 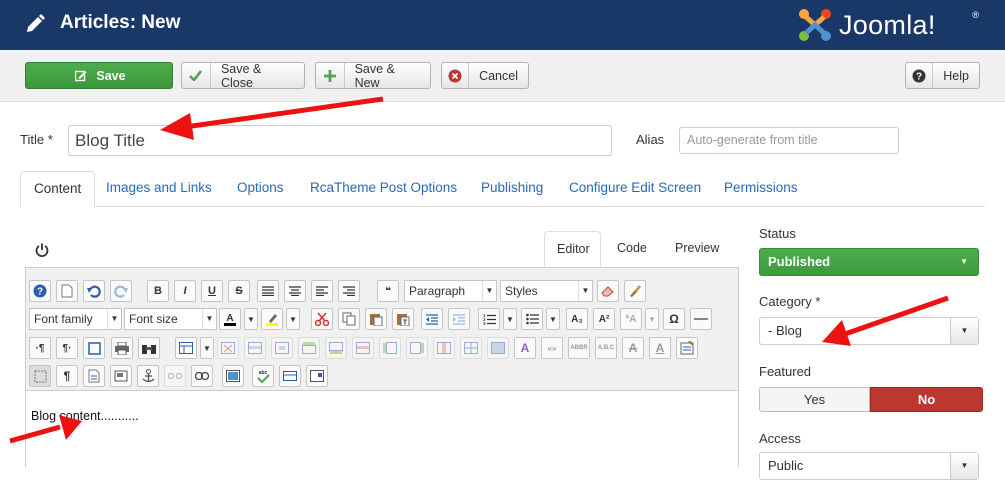 What do you see at coordinates (489, 319) in the screenshot?
I see `numbered-list-icon: 123` at bounding box center [489, 319].